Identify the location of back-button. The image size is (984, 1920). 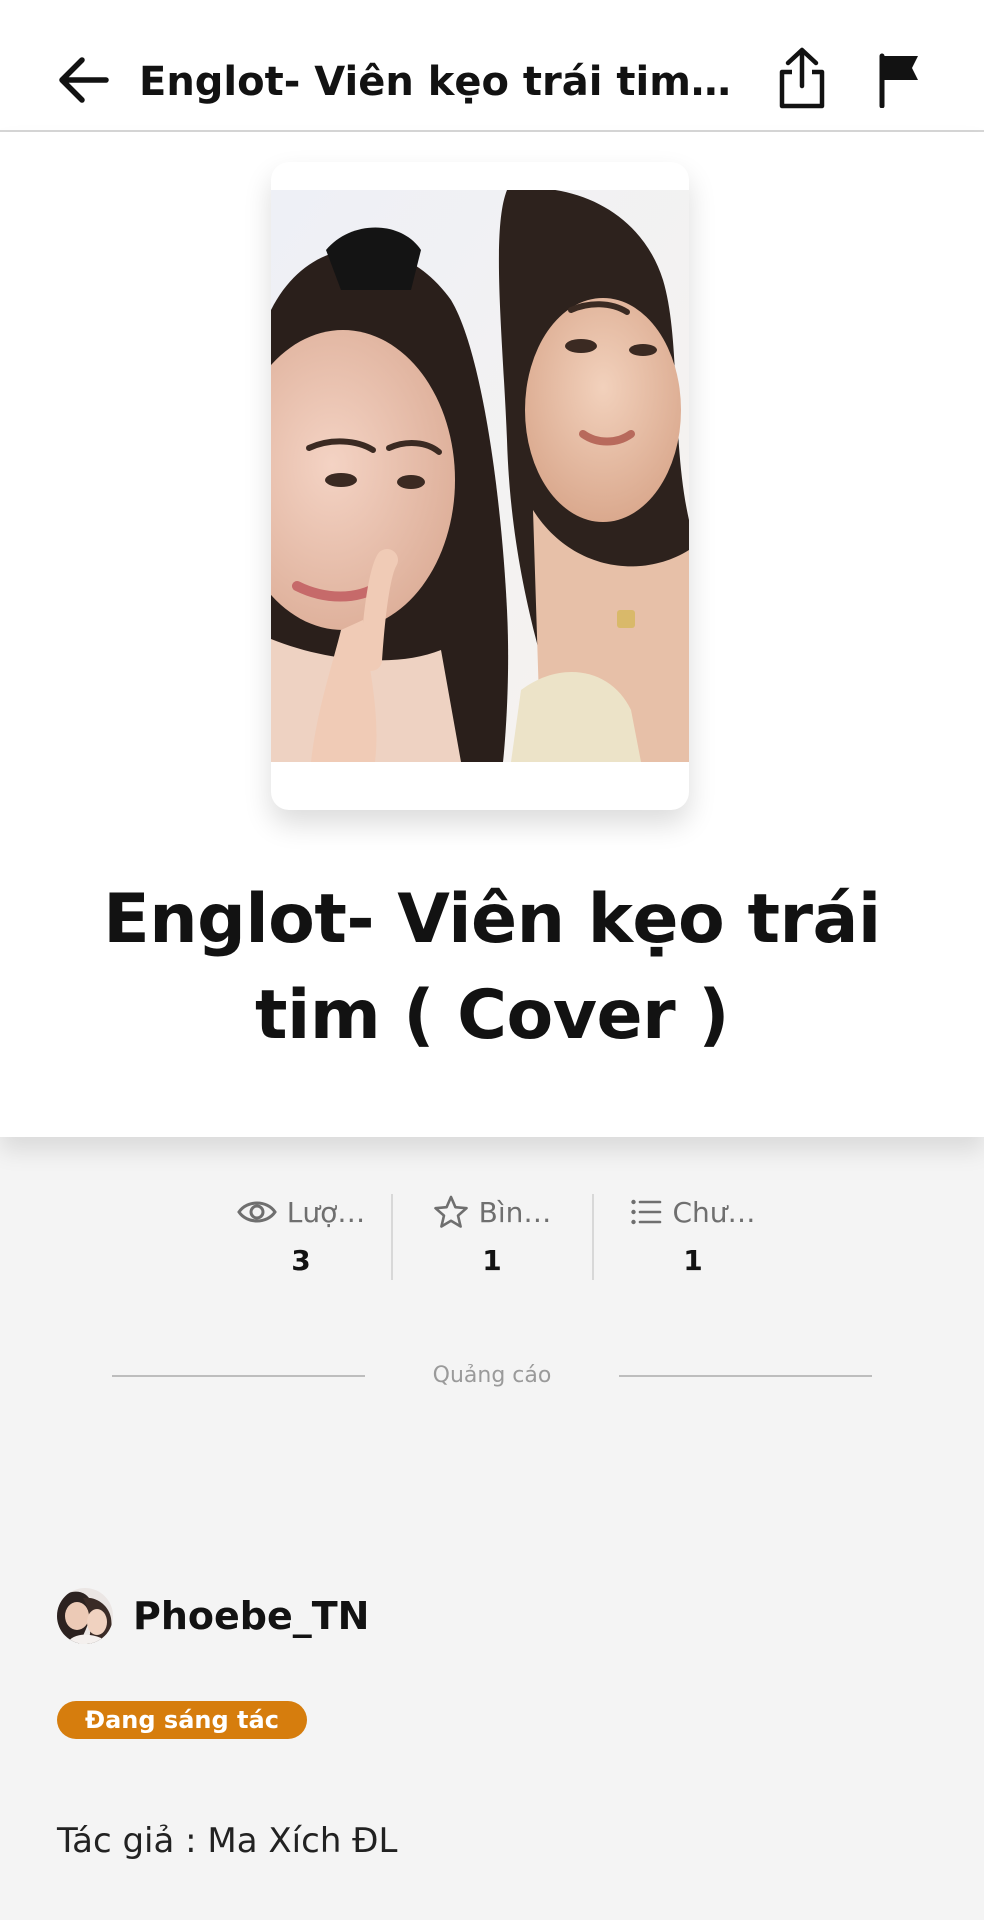
(84, 80).